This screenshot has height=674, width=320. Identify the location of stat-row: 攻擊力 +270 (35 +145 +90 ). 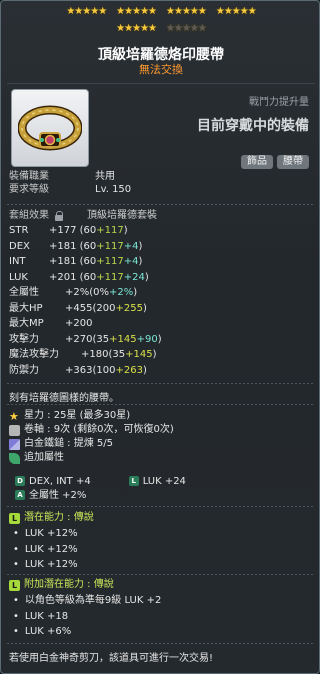
(159, 340).